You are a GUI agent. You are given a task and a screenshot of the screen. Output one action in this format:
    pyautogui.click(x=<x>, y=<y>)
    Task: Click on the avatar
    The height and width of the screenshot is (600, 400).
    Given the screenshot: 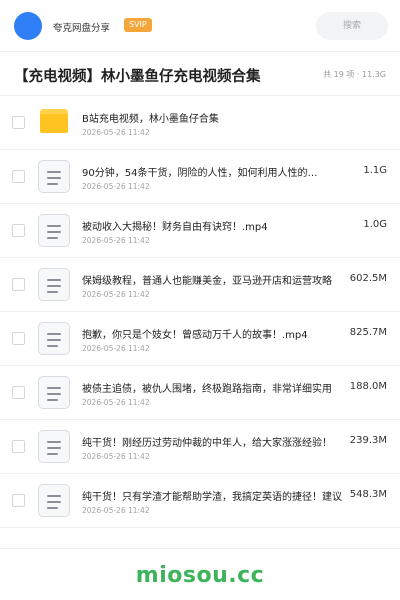 What is the action you would take?
    pyautogui.click(x=28, y=26)
    